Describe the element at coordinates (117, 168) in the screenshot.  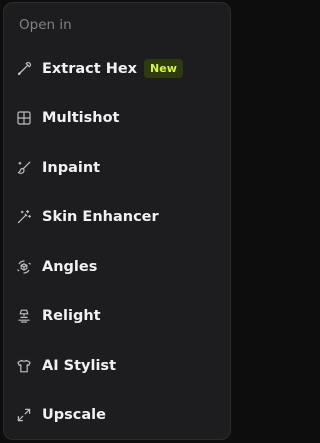
I see `menu-item-inpaint: Inpaint` at that location.